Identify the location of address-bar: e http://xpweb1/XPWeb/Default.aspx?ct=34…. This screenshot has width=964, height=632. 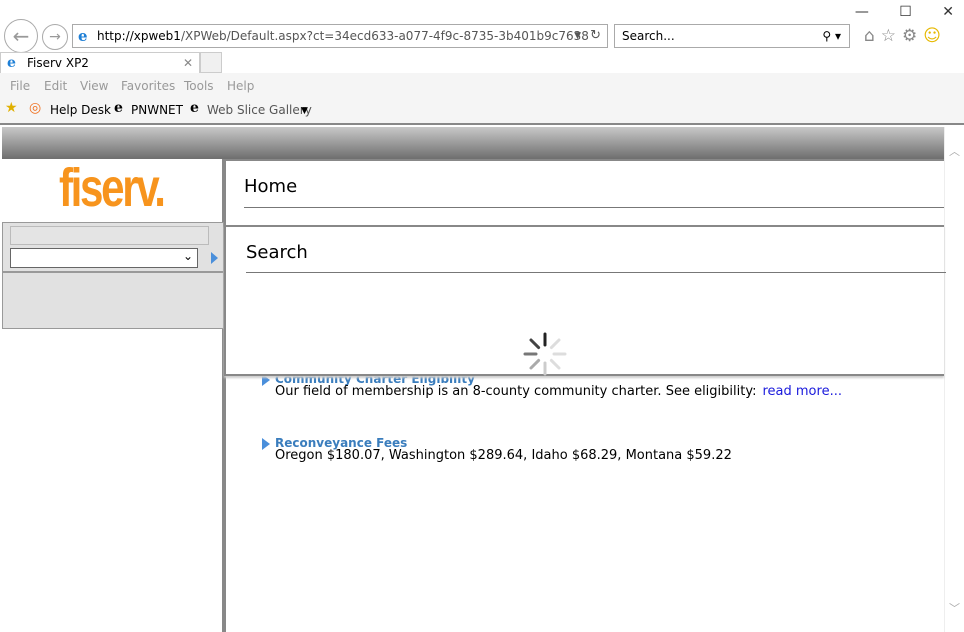
(340, 36).